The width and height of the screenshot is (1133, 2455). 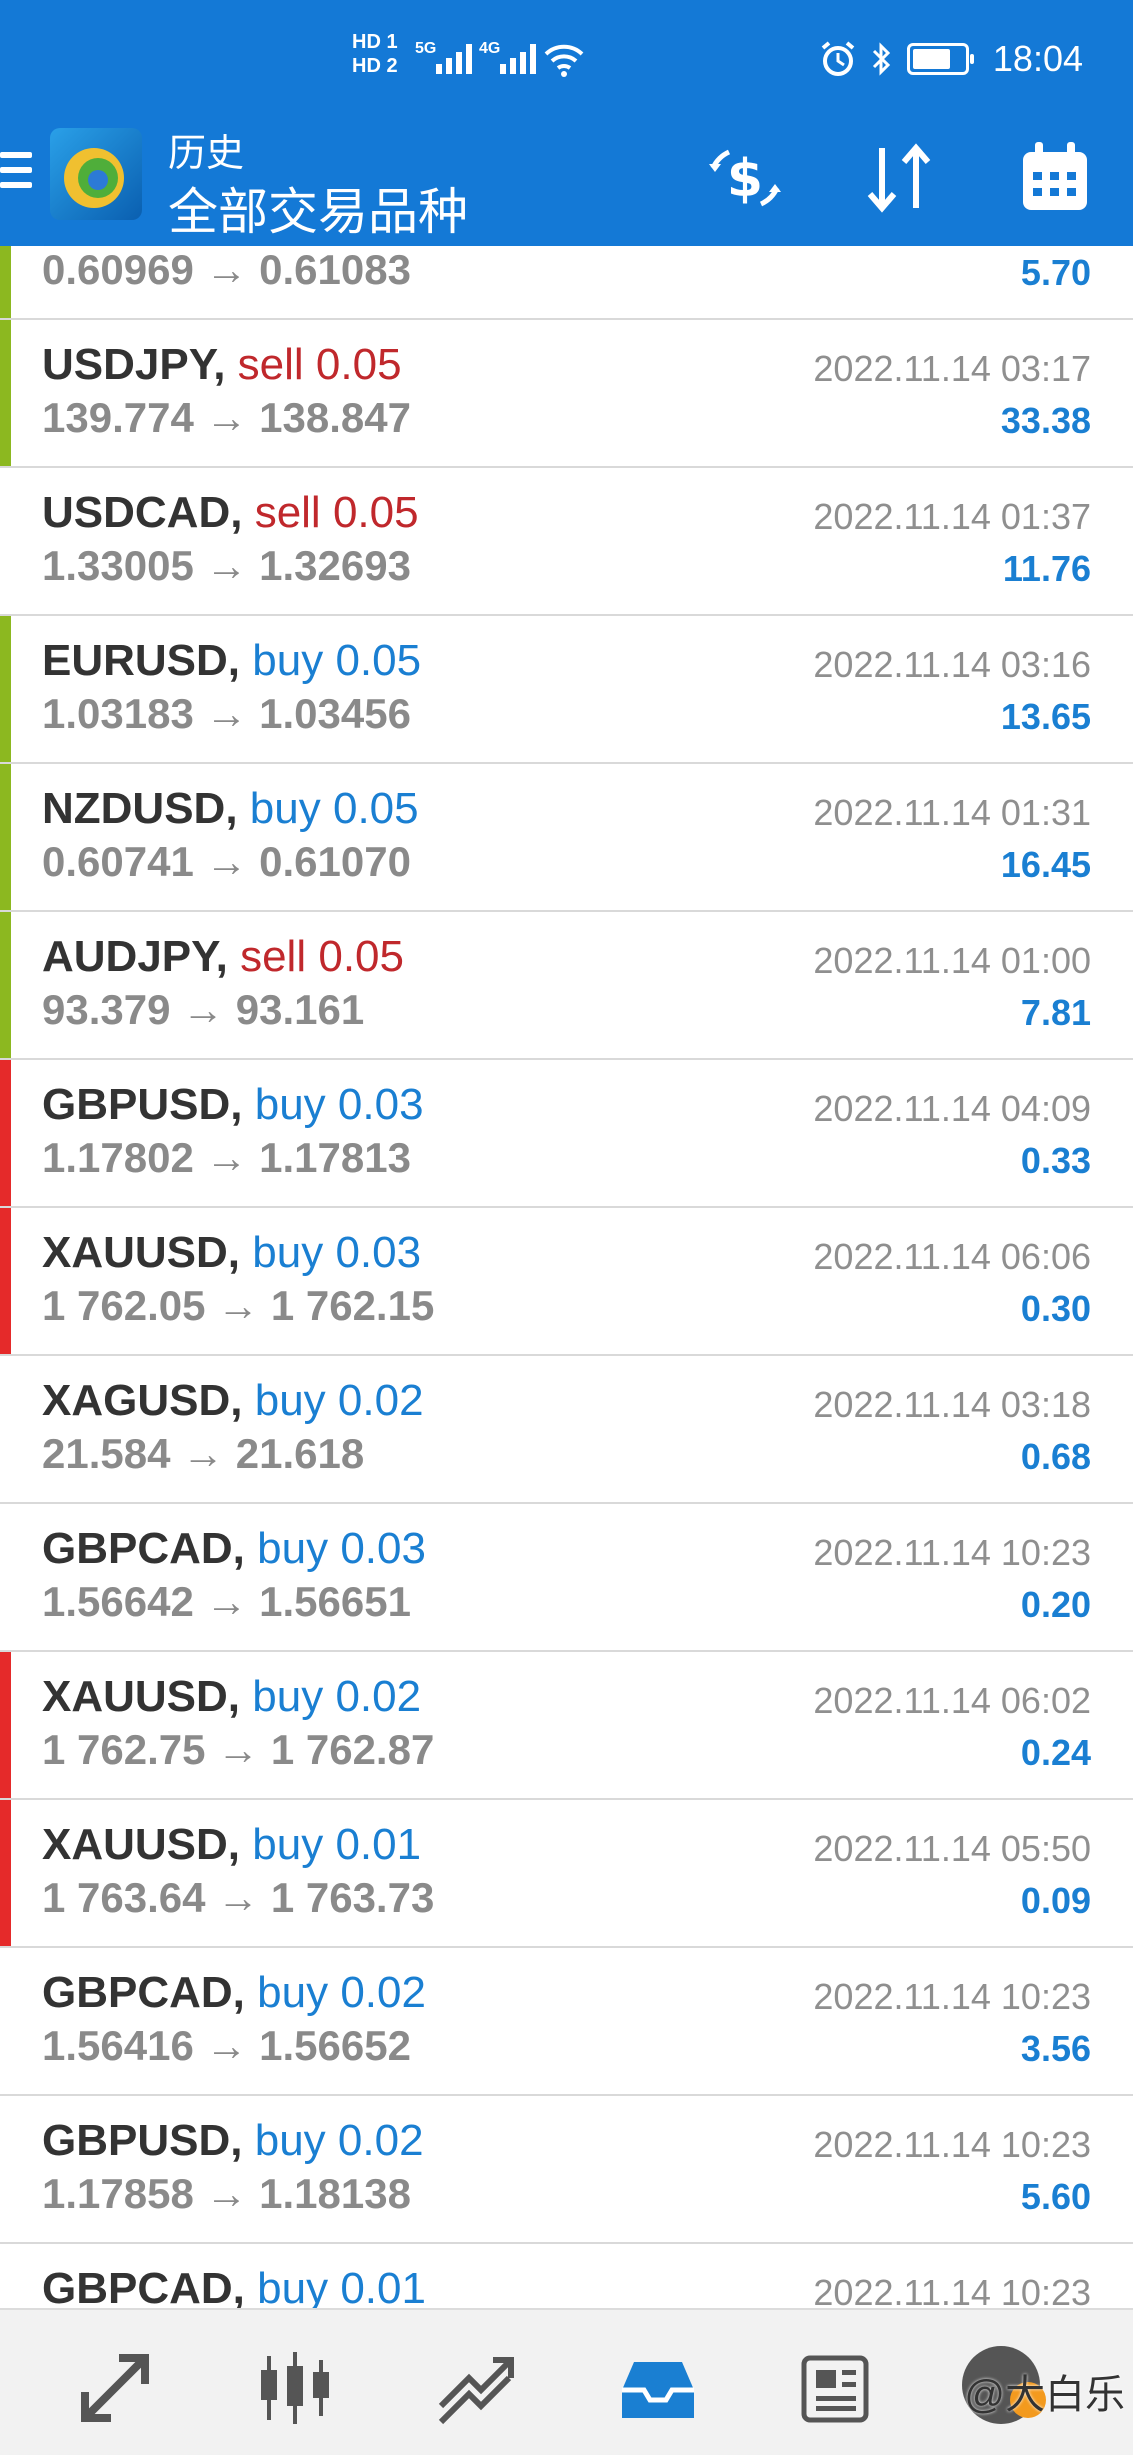 I want to click on deal-header: XAGUSD, buy 0.02, so click(x=233, y=1401).